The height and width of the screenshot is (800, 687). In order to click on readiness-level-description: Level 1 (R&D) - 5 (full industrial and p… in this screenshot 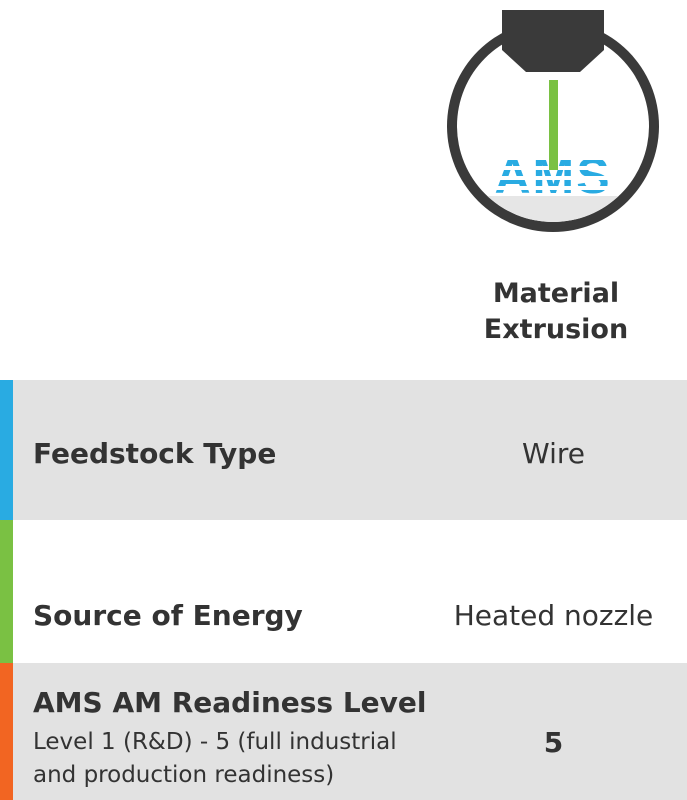, I will do `click(215, 758)`.